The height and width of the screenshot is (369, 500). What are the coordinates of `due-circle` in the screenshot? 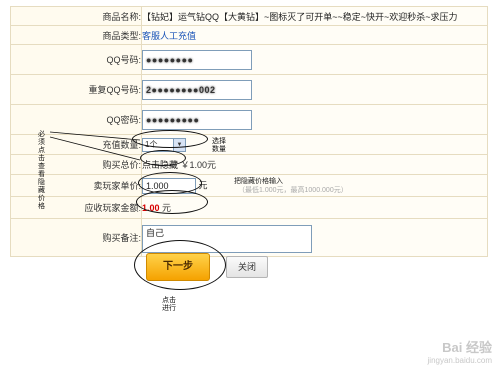 It's located at (172, 202).